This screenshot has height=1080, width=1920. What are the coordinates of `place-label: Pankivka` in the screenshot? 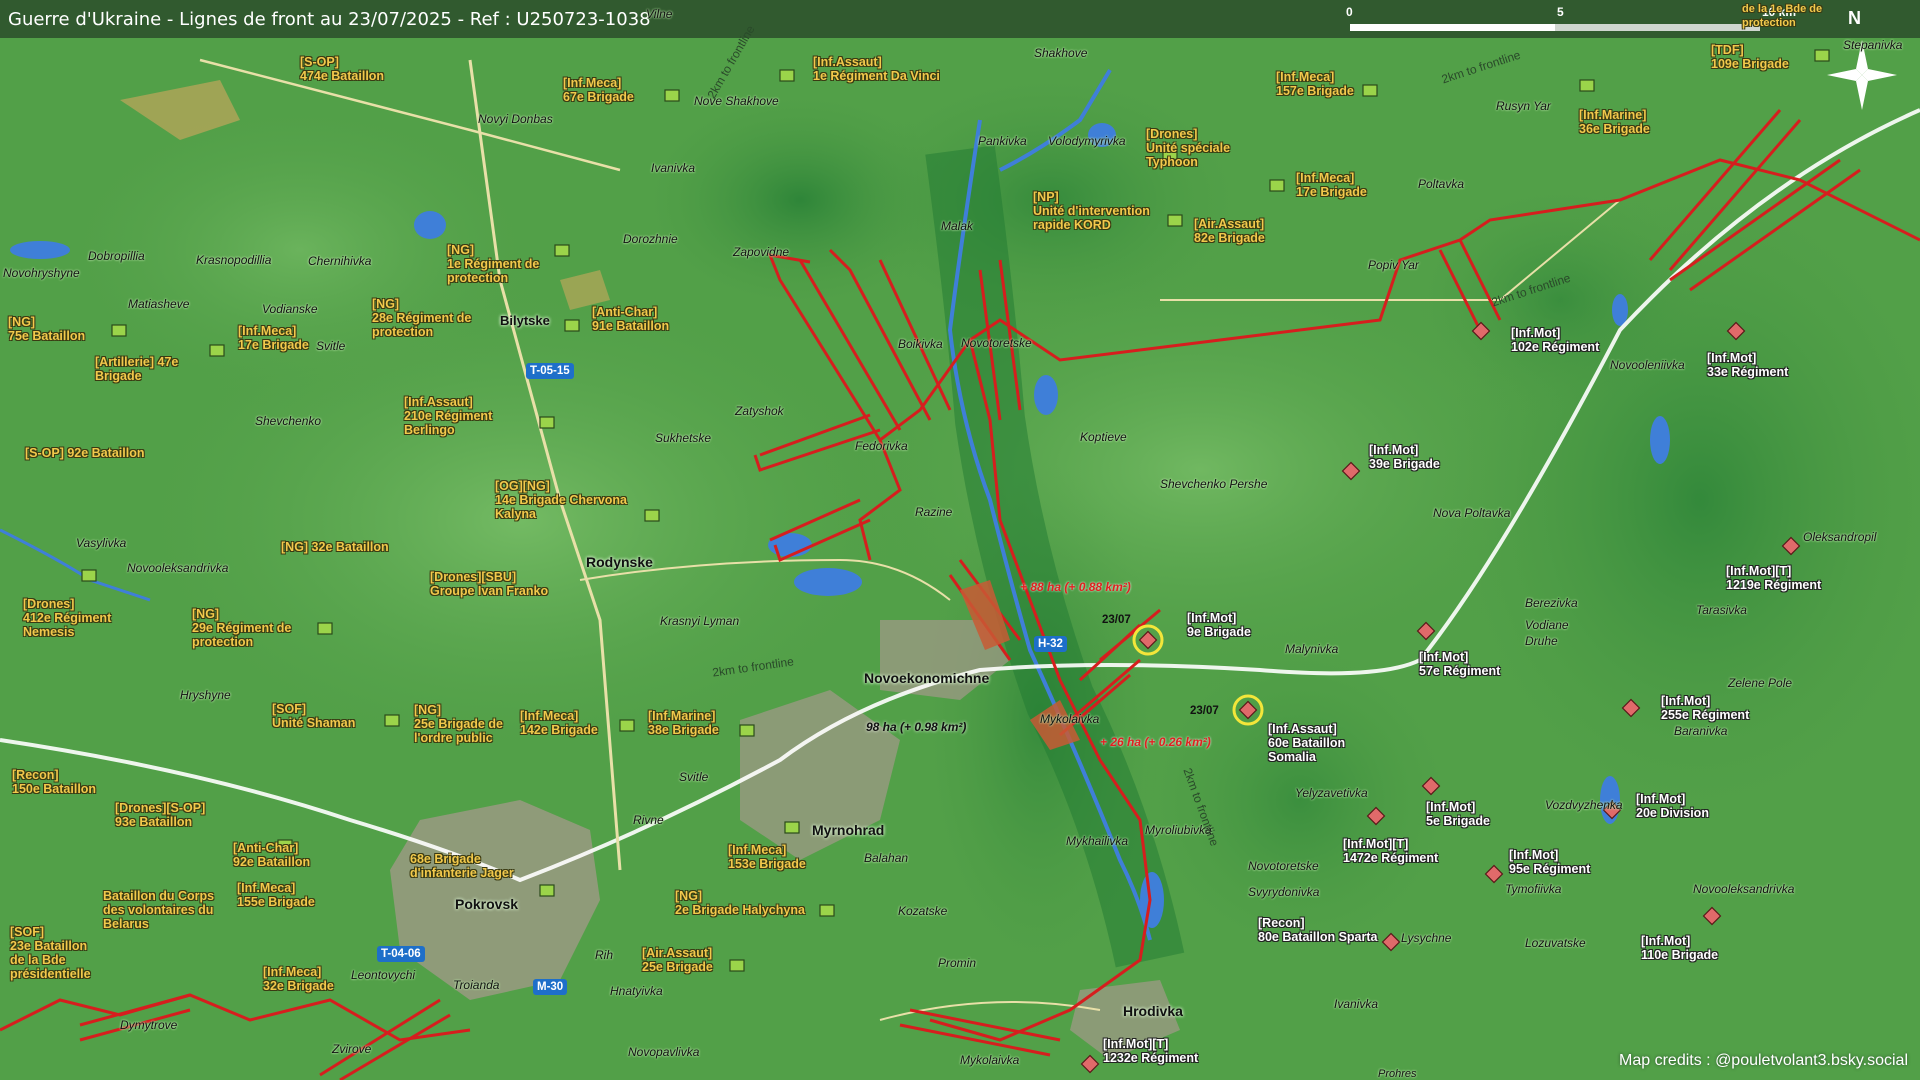 It's located at (1002, 141).